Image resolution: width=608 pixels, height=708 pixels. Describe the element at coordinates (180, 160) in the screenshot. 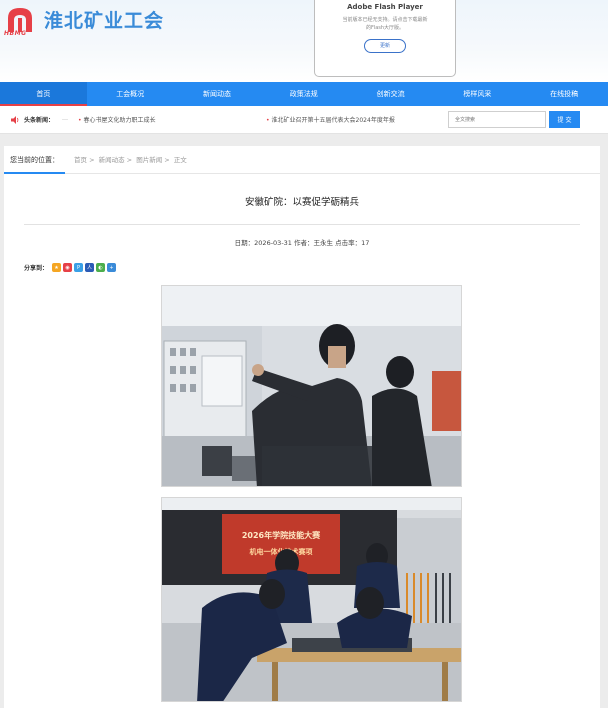

I see `breadcrumb-current: 正文` at that location.